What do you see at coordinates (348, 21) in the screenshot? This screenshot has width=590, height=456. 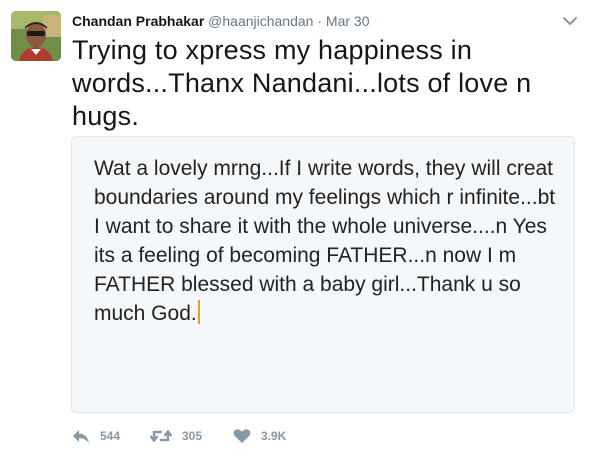 I see `tweet-timestamp: Mar 30` at bounding box center [348, 21].